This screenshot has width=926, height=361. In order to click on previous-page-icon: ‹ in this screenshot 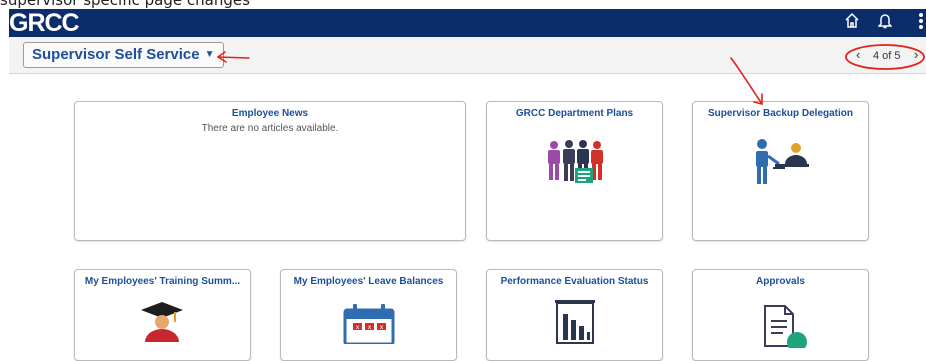, I will do `click(858, 55)`.